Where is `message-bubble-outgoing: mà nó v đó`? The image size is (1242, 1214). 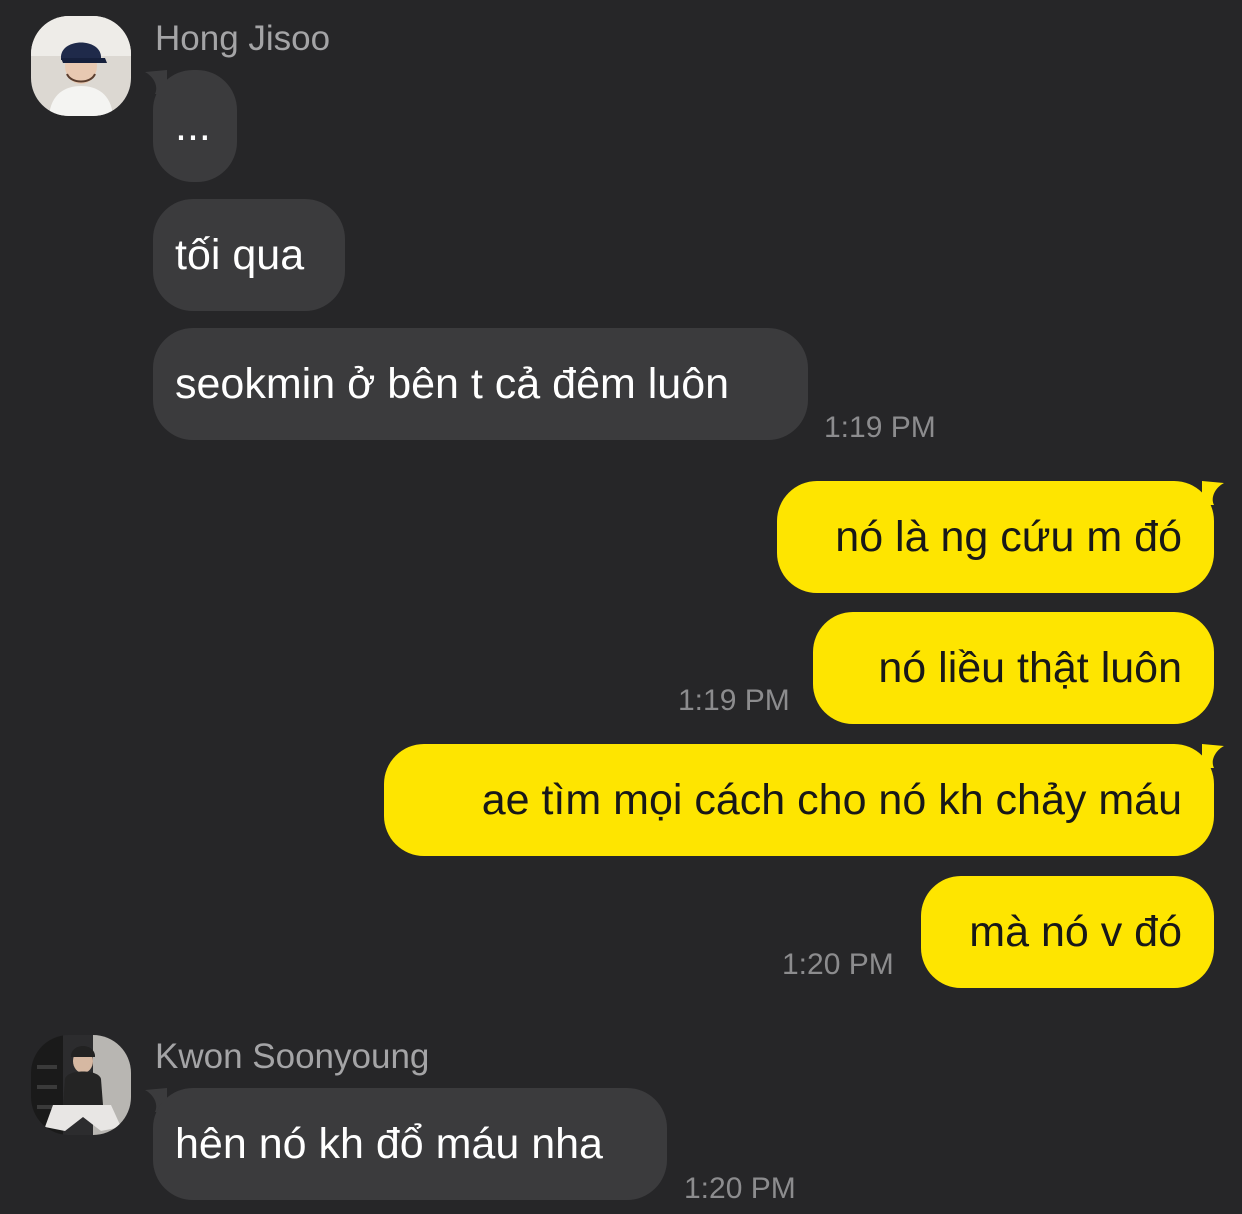
message-bubble-outgoing: mà nó v đó is located at coordinates (1067, 932).